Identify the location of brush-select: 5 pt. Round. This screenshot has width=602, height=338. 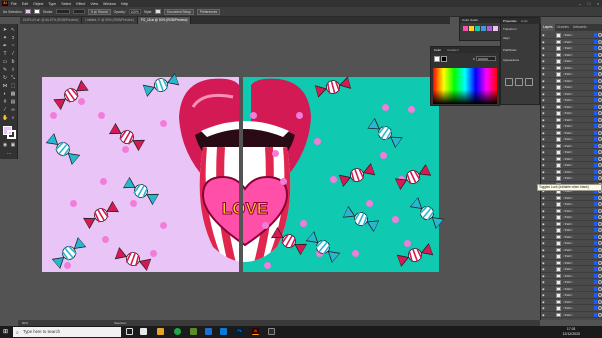
(99, 11).